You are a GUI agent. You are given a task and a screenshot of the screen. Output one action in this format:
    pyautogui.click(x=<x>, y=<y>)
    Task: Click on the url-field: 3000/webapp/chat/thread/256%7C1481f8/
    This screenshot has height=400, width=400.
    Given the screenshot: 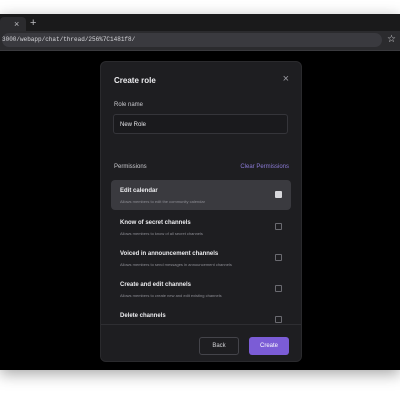 What is the action you would take?
    pyautogui.click(x=192, y=40)
    